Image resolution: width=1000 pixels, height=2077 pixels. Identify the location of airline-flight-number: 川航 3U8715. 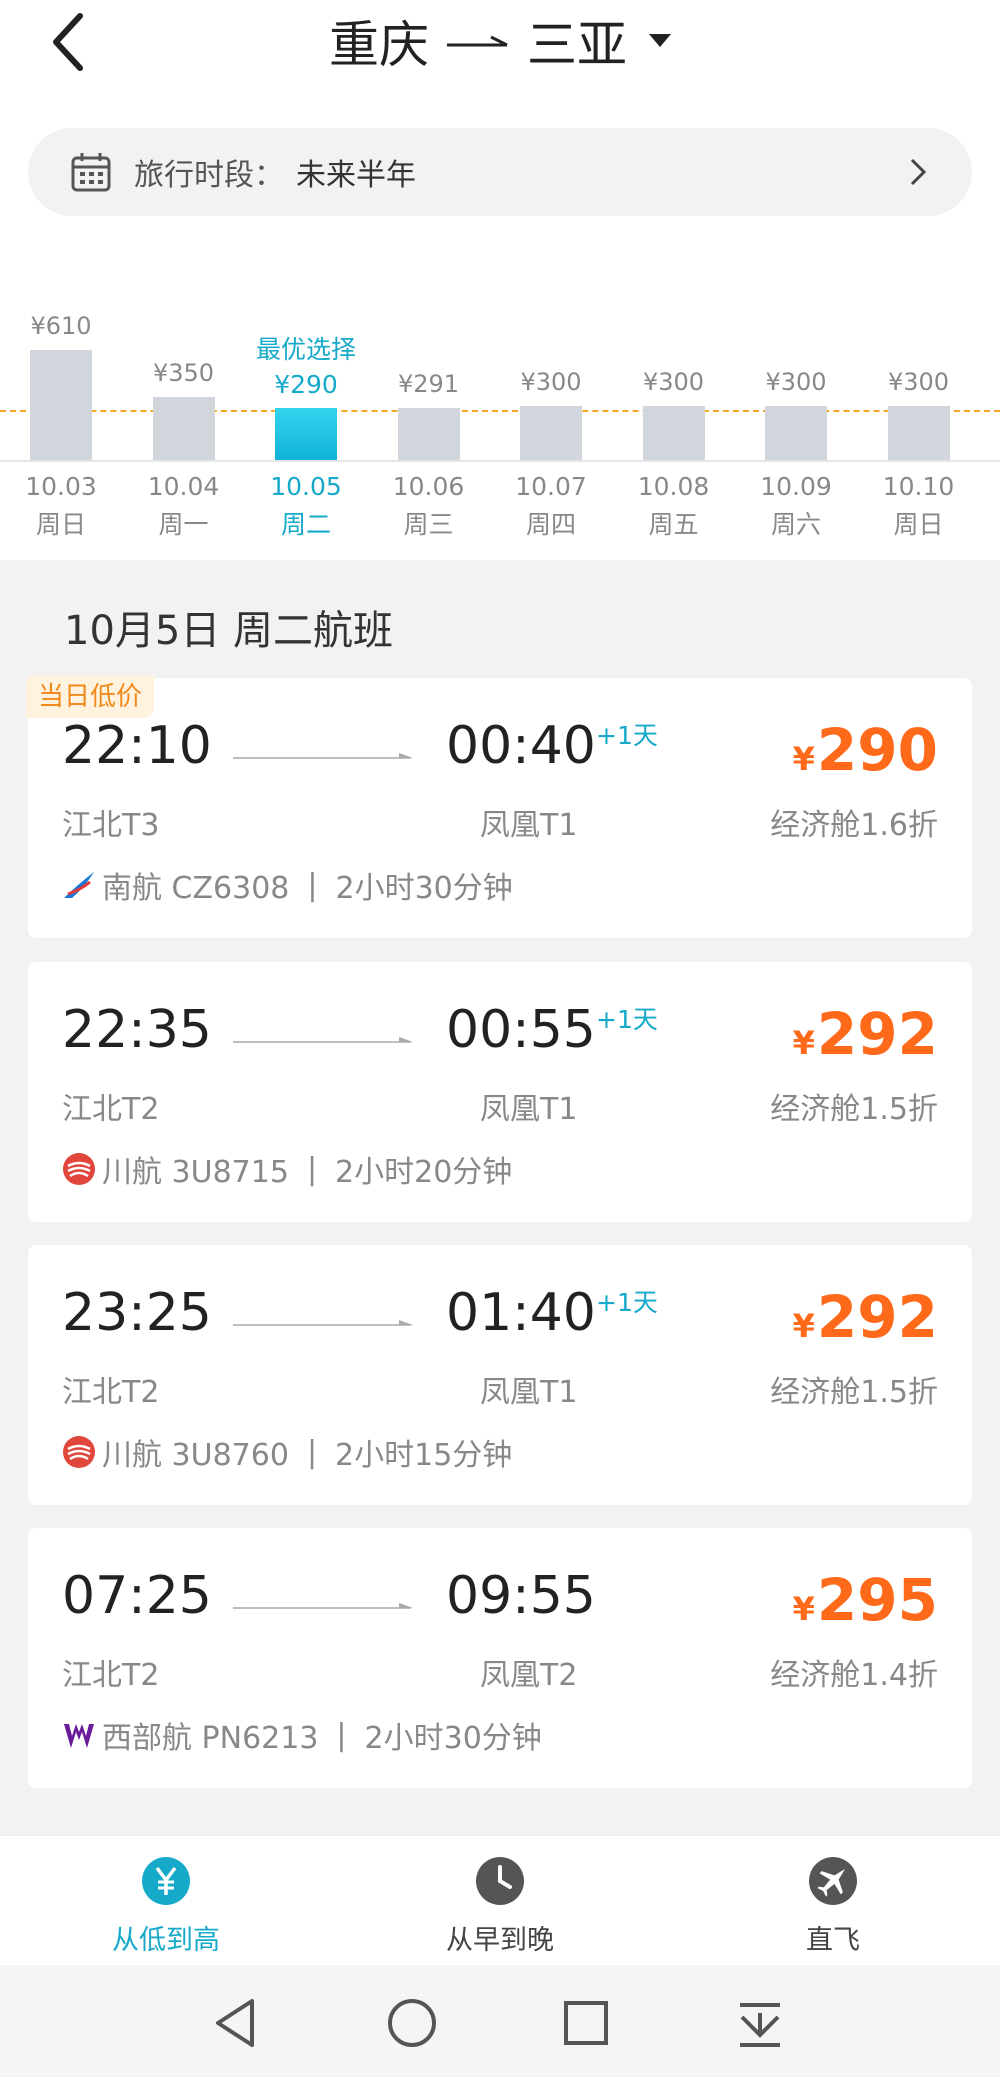
(195, 1172).